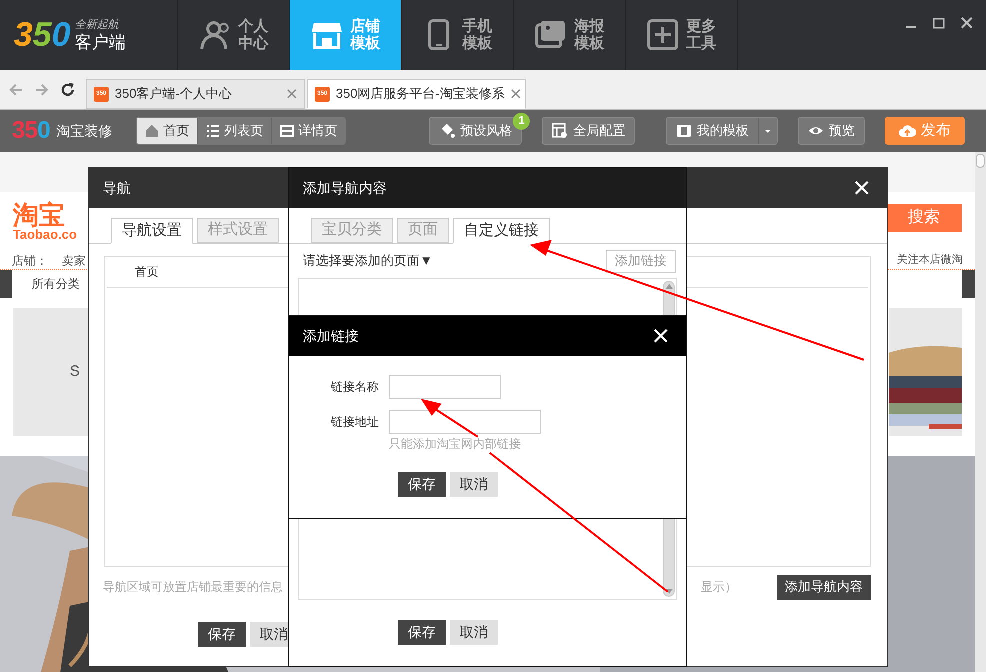 This screenshot has height=672, width=986. What do you see at coordinates (74, 261) in the screenshot?
I see `shop-name: 卖家` at bounding box center [74, 261].